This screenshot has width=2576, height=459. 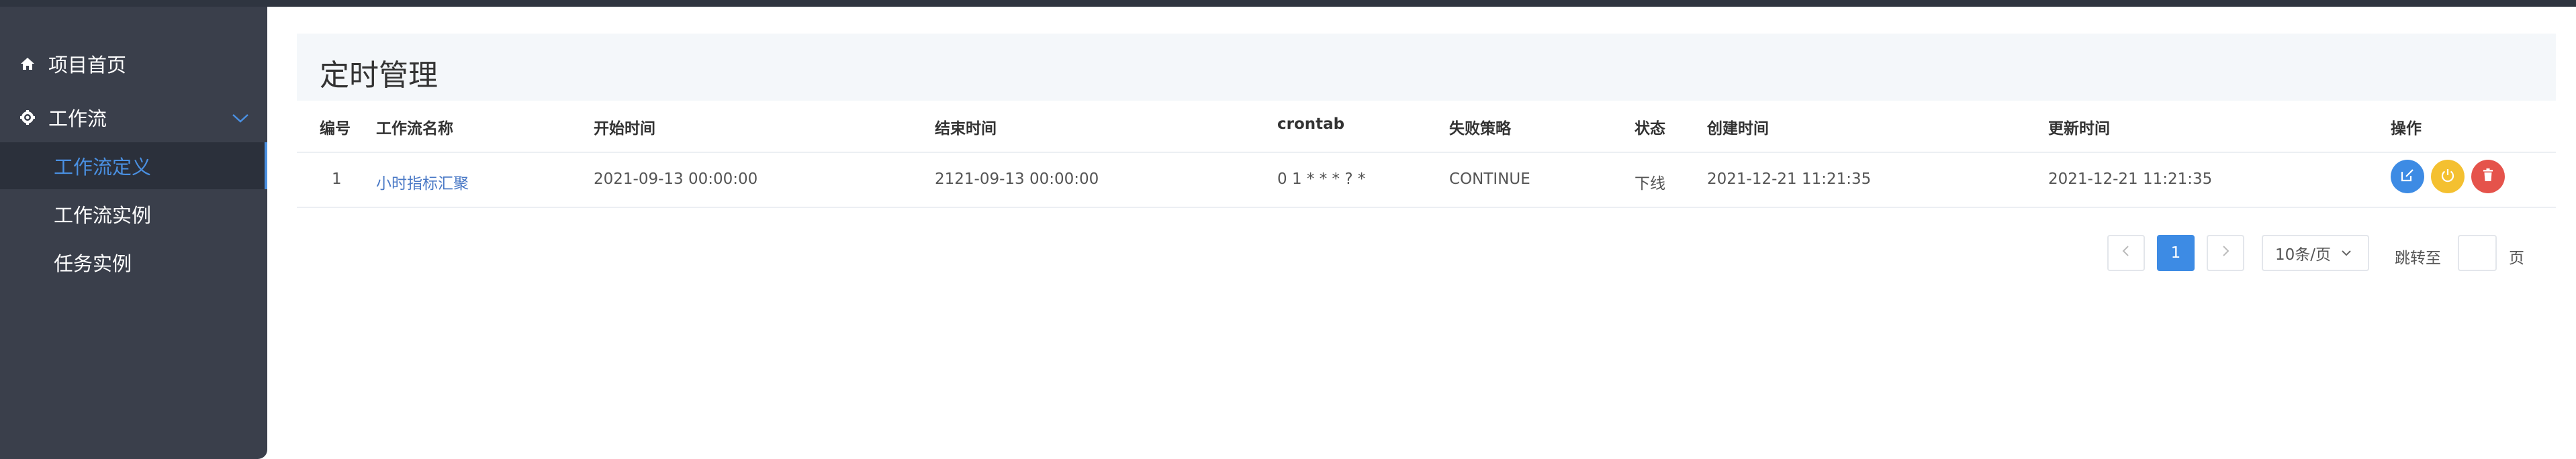 I want to click on column-header-failure-strategy: 失败策略, so click(x=1480, y=129).